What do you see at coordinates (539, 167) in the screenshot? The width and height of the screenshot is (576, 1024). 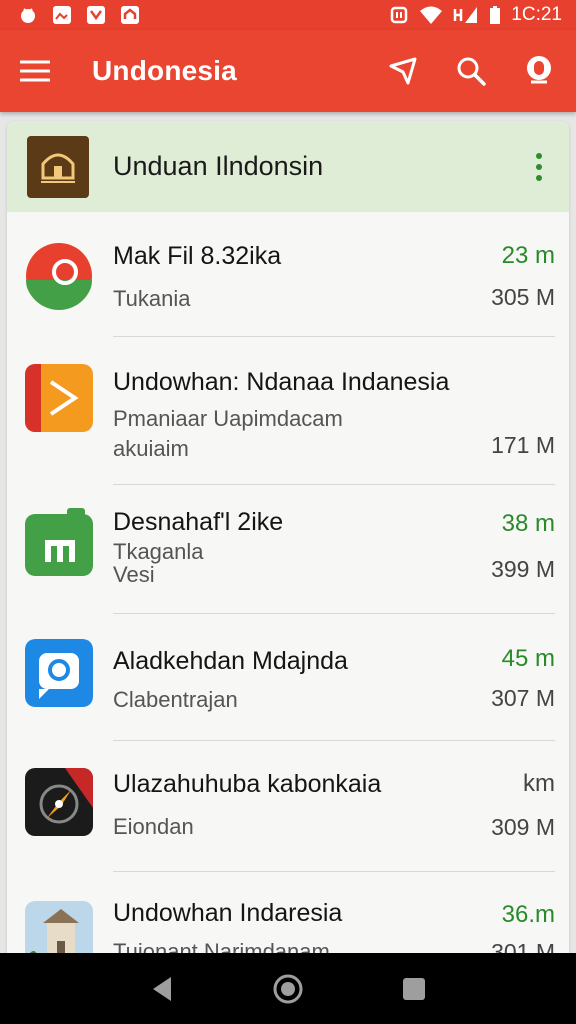 I see `more-options-icon` at bounding box center [539, 167].